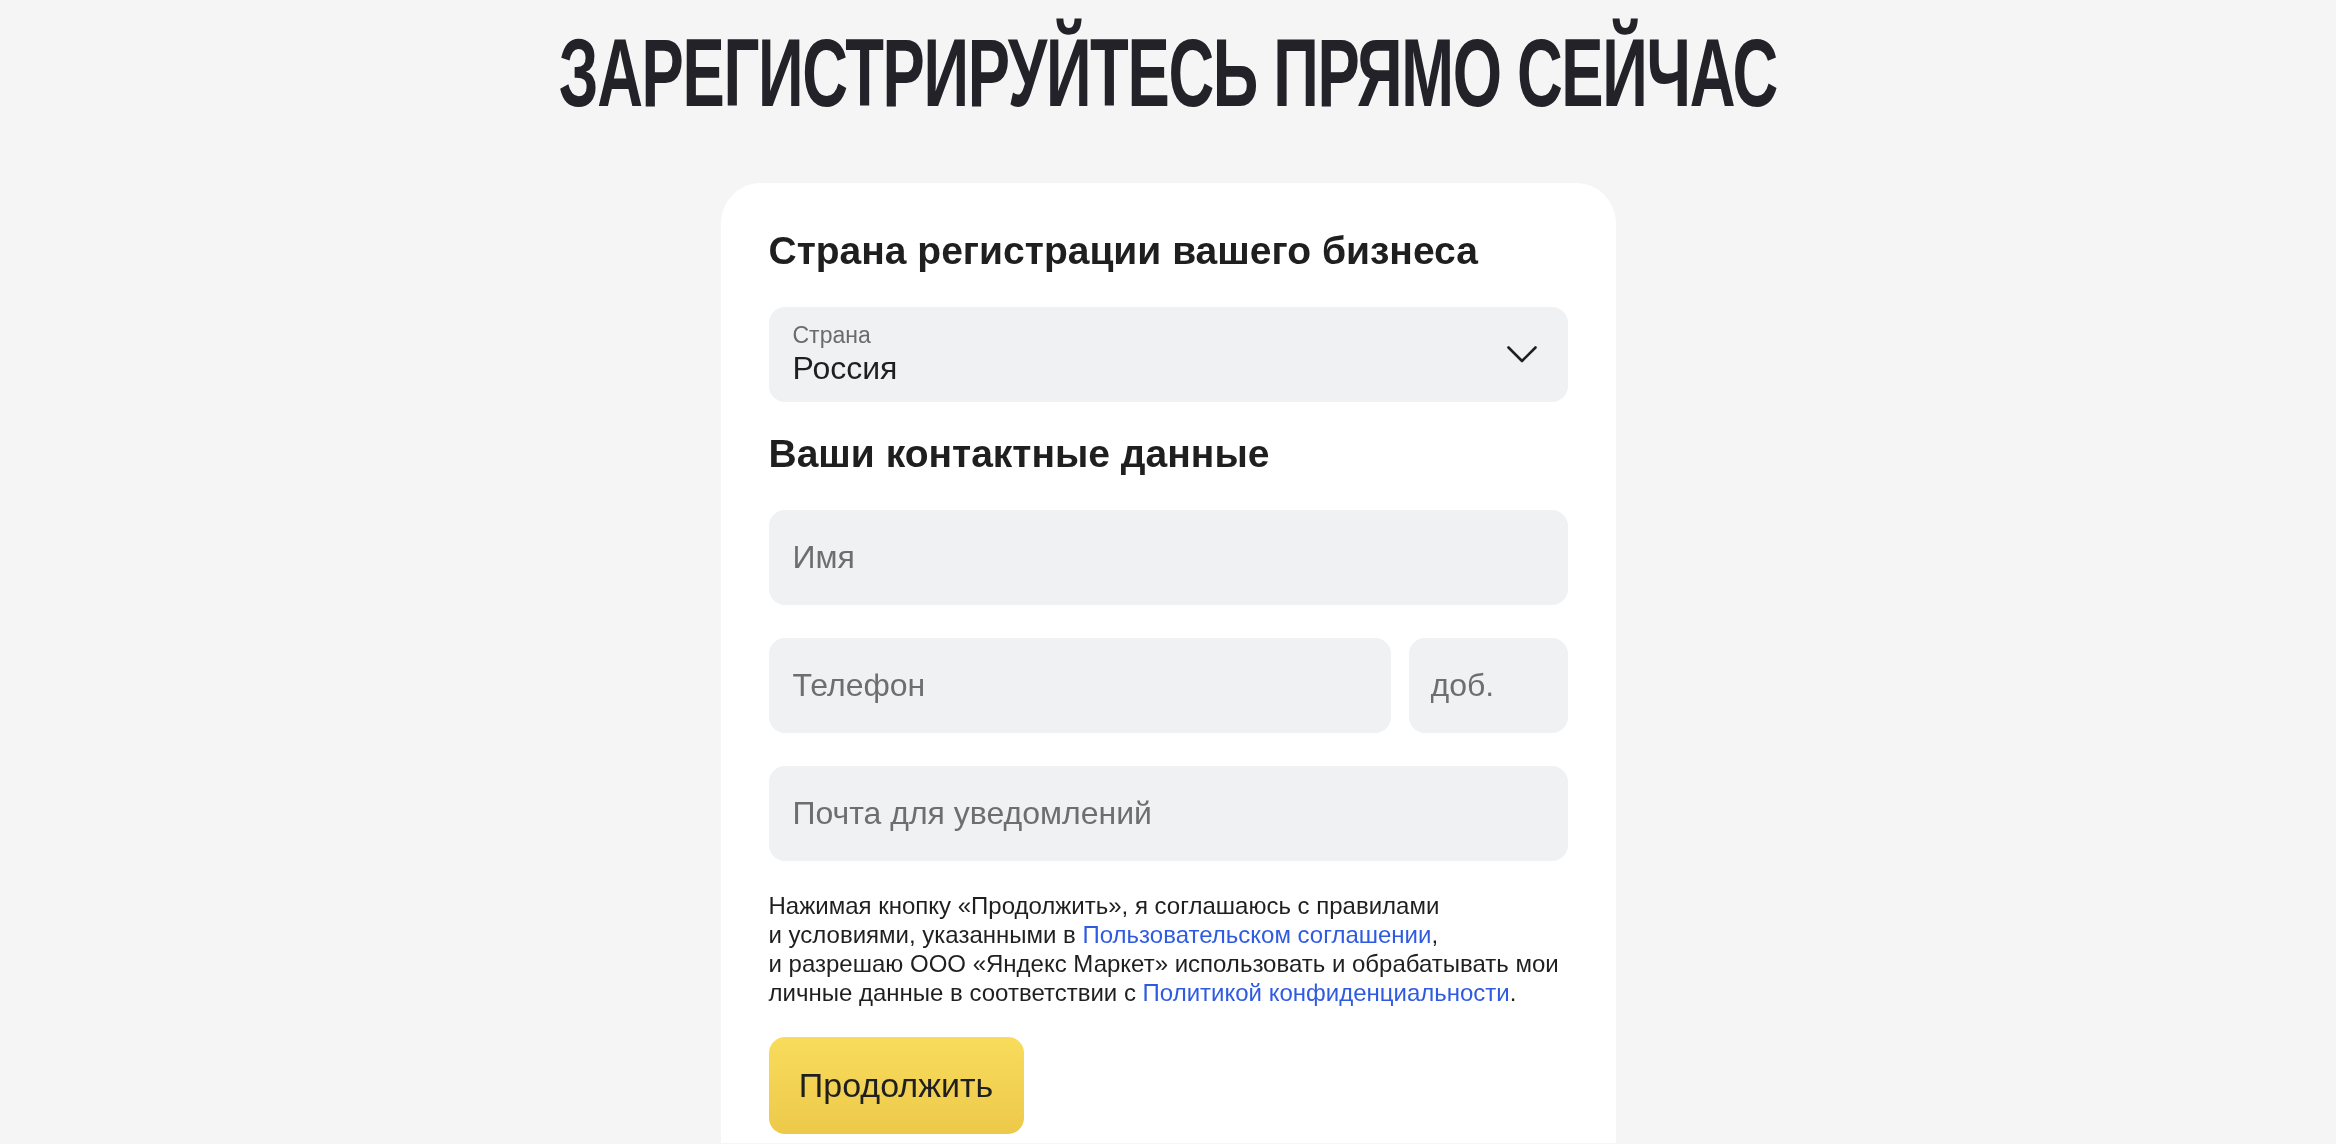 The image size is (2336, 1144). Describe the element at coordinates (1168, 354) in the screenshot. I see `country-select: Страна Россия` at that location.